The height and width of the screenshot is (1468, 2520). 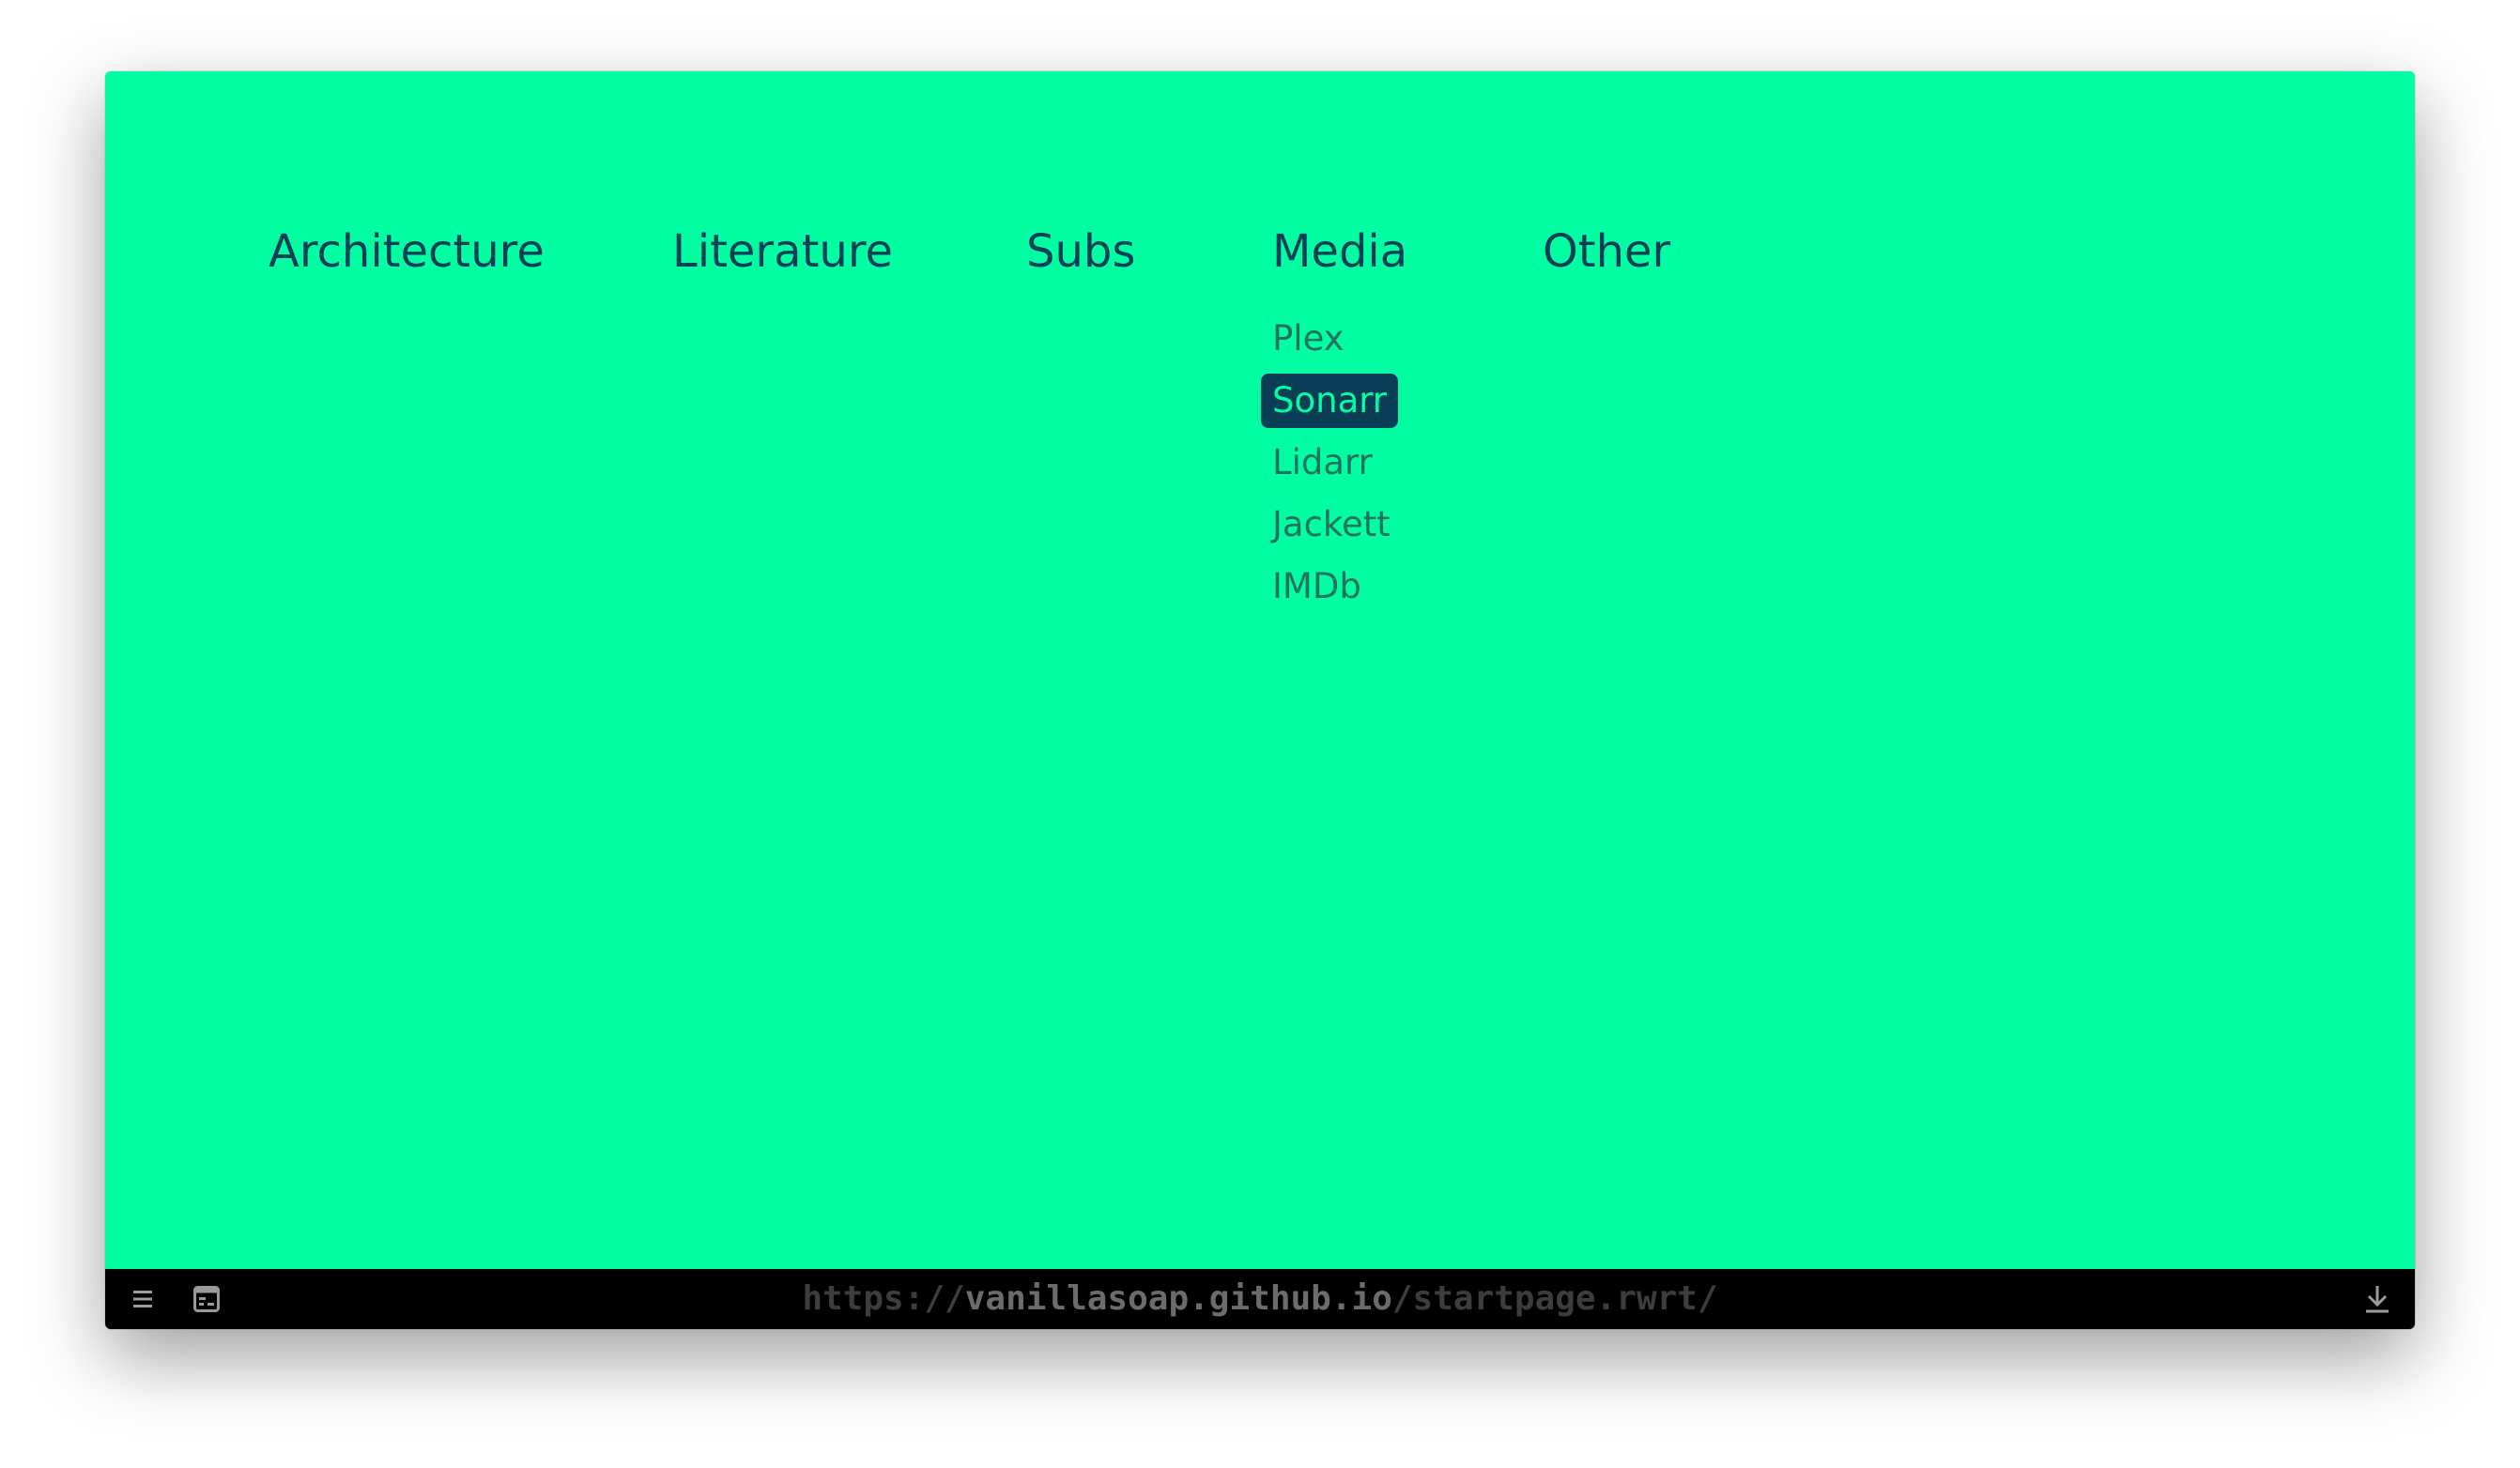 What do you see at coordinates (1080, 252) in the screenshot?
I see `category-subs: Subs` at bounding box center [1080, 252].